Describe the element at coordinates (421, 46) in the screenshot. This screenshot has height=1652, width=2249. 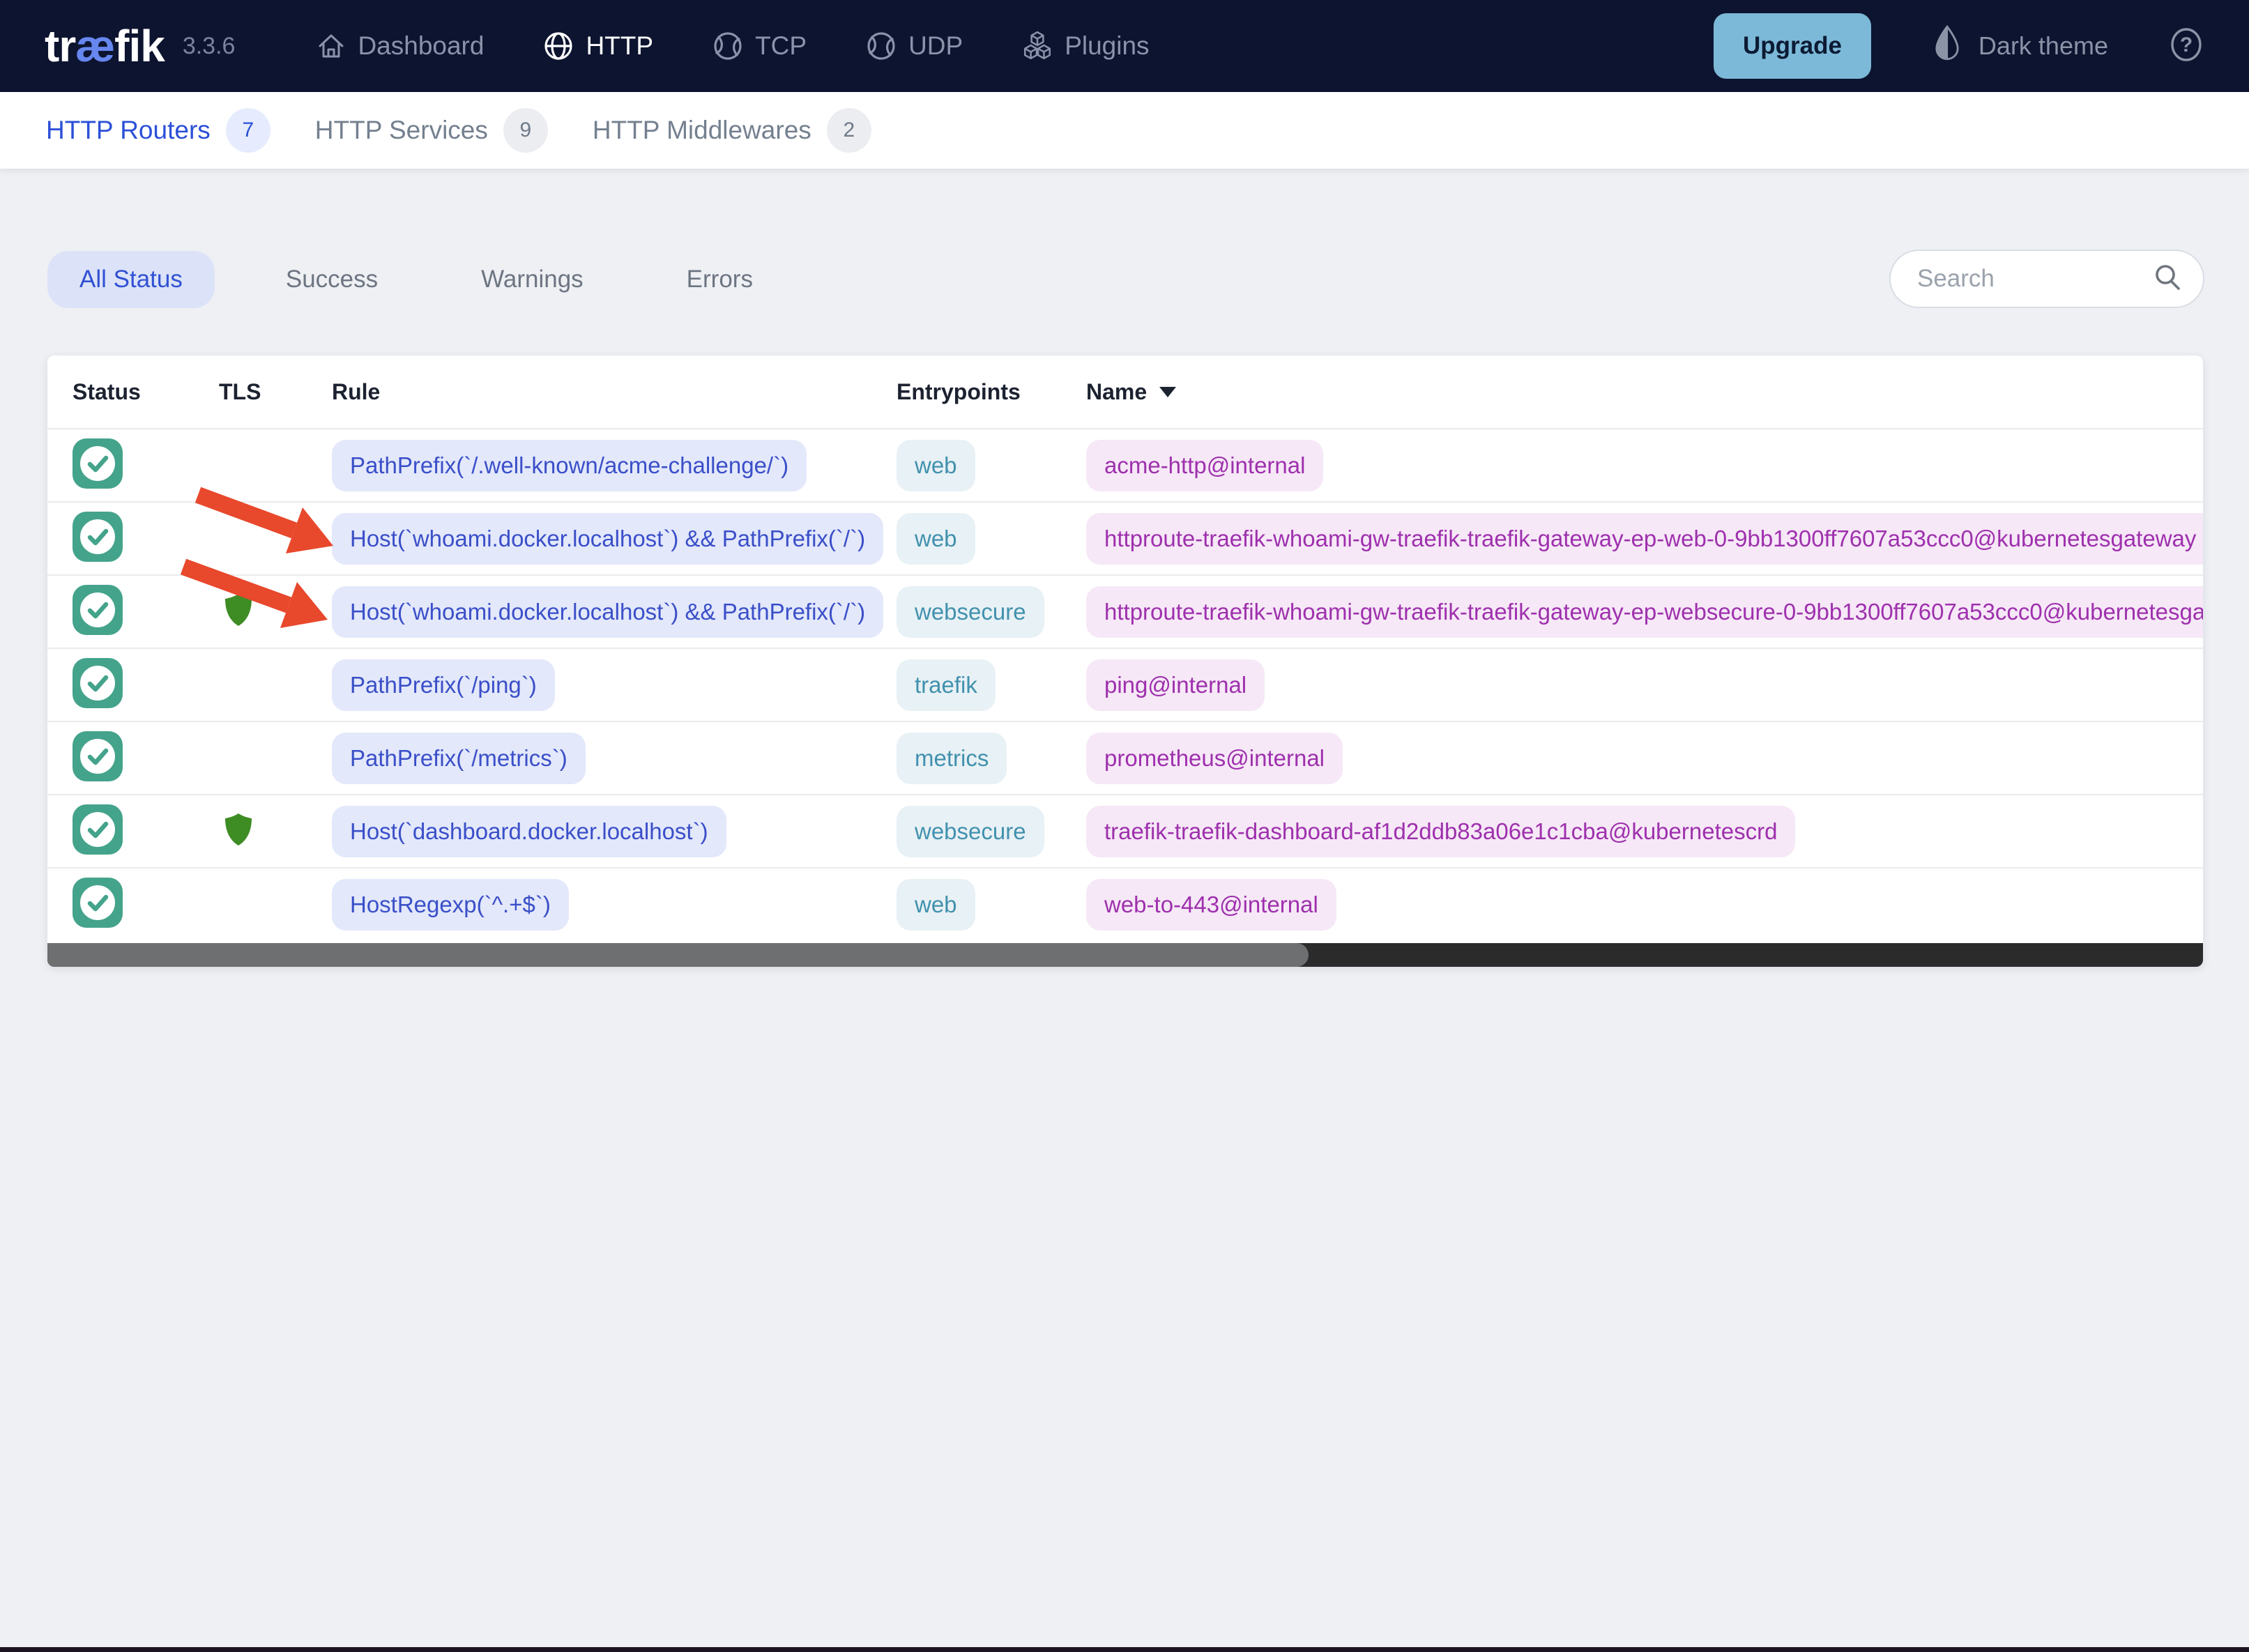
I see `nav-item-label: Dashboard` at that location.